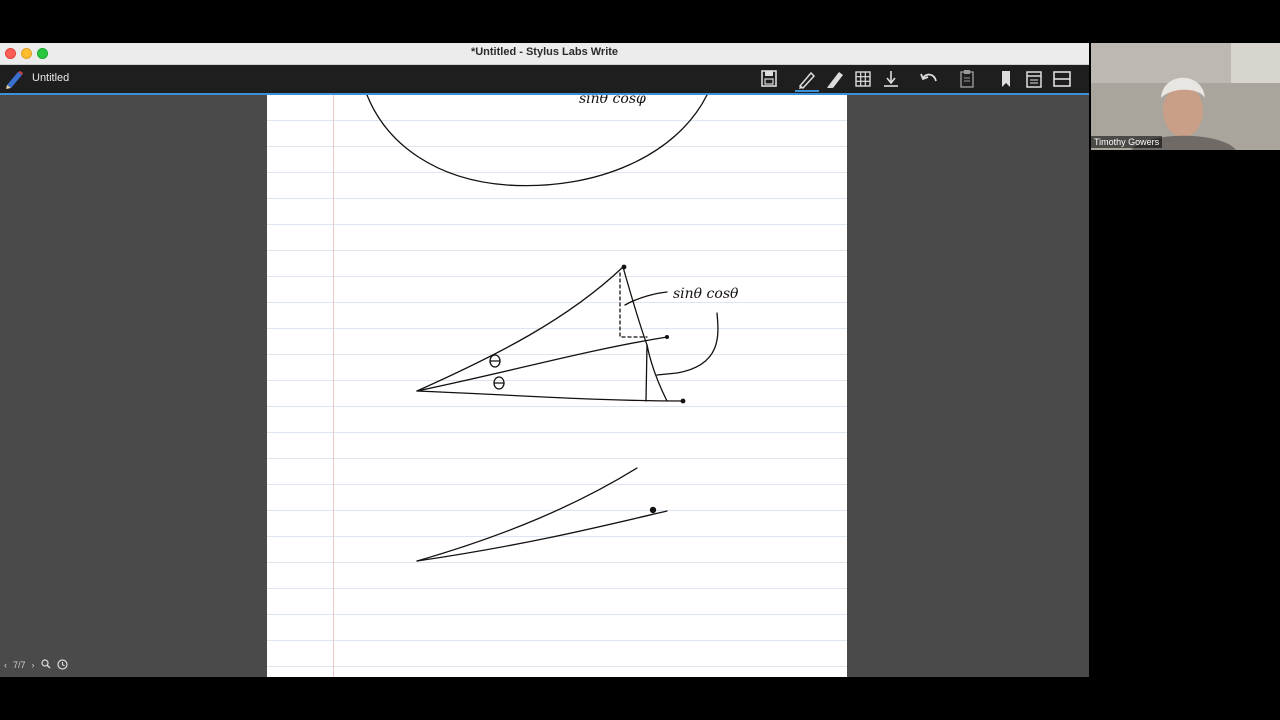 The height and width of the screenshot is (720, 1280). What do you see at coordinates (537, 141) in the screenshot?
I see `circle-arc-stroke` at bounding box center [537, 141].